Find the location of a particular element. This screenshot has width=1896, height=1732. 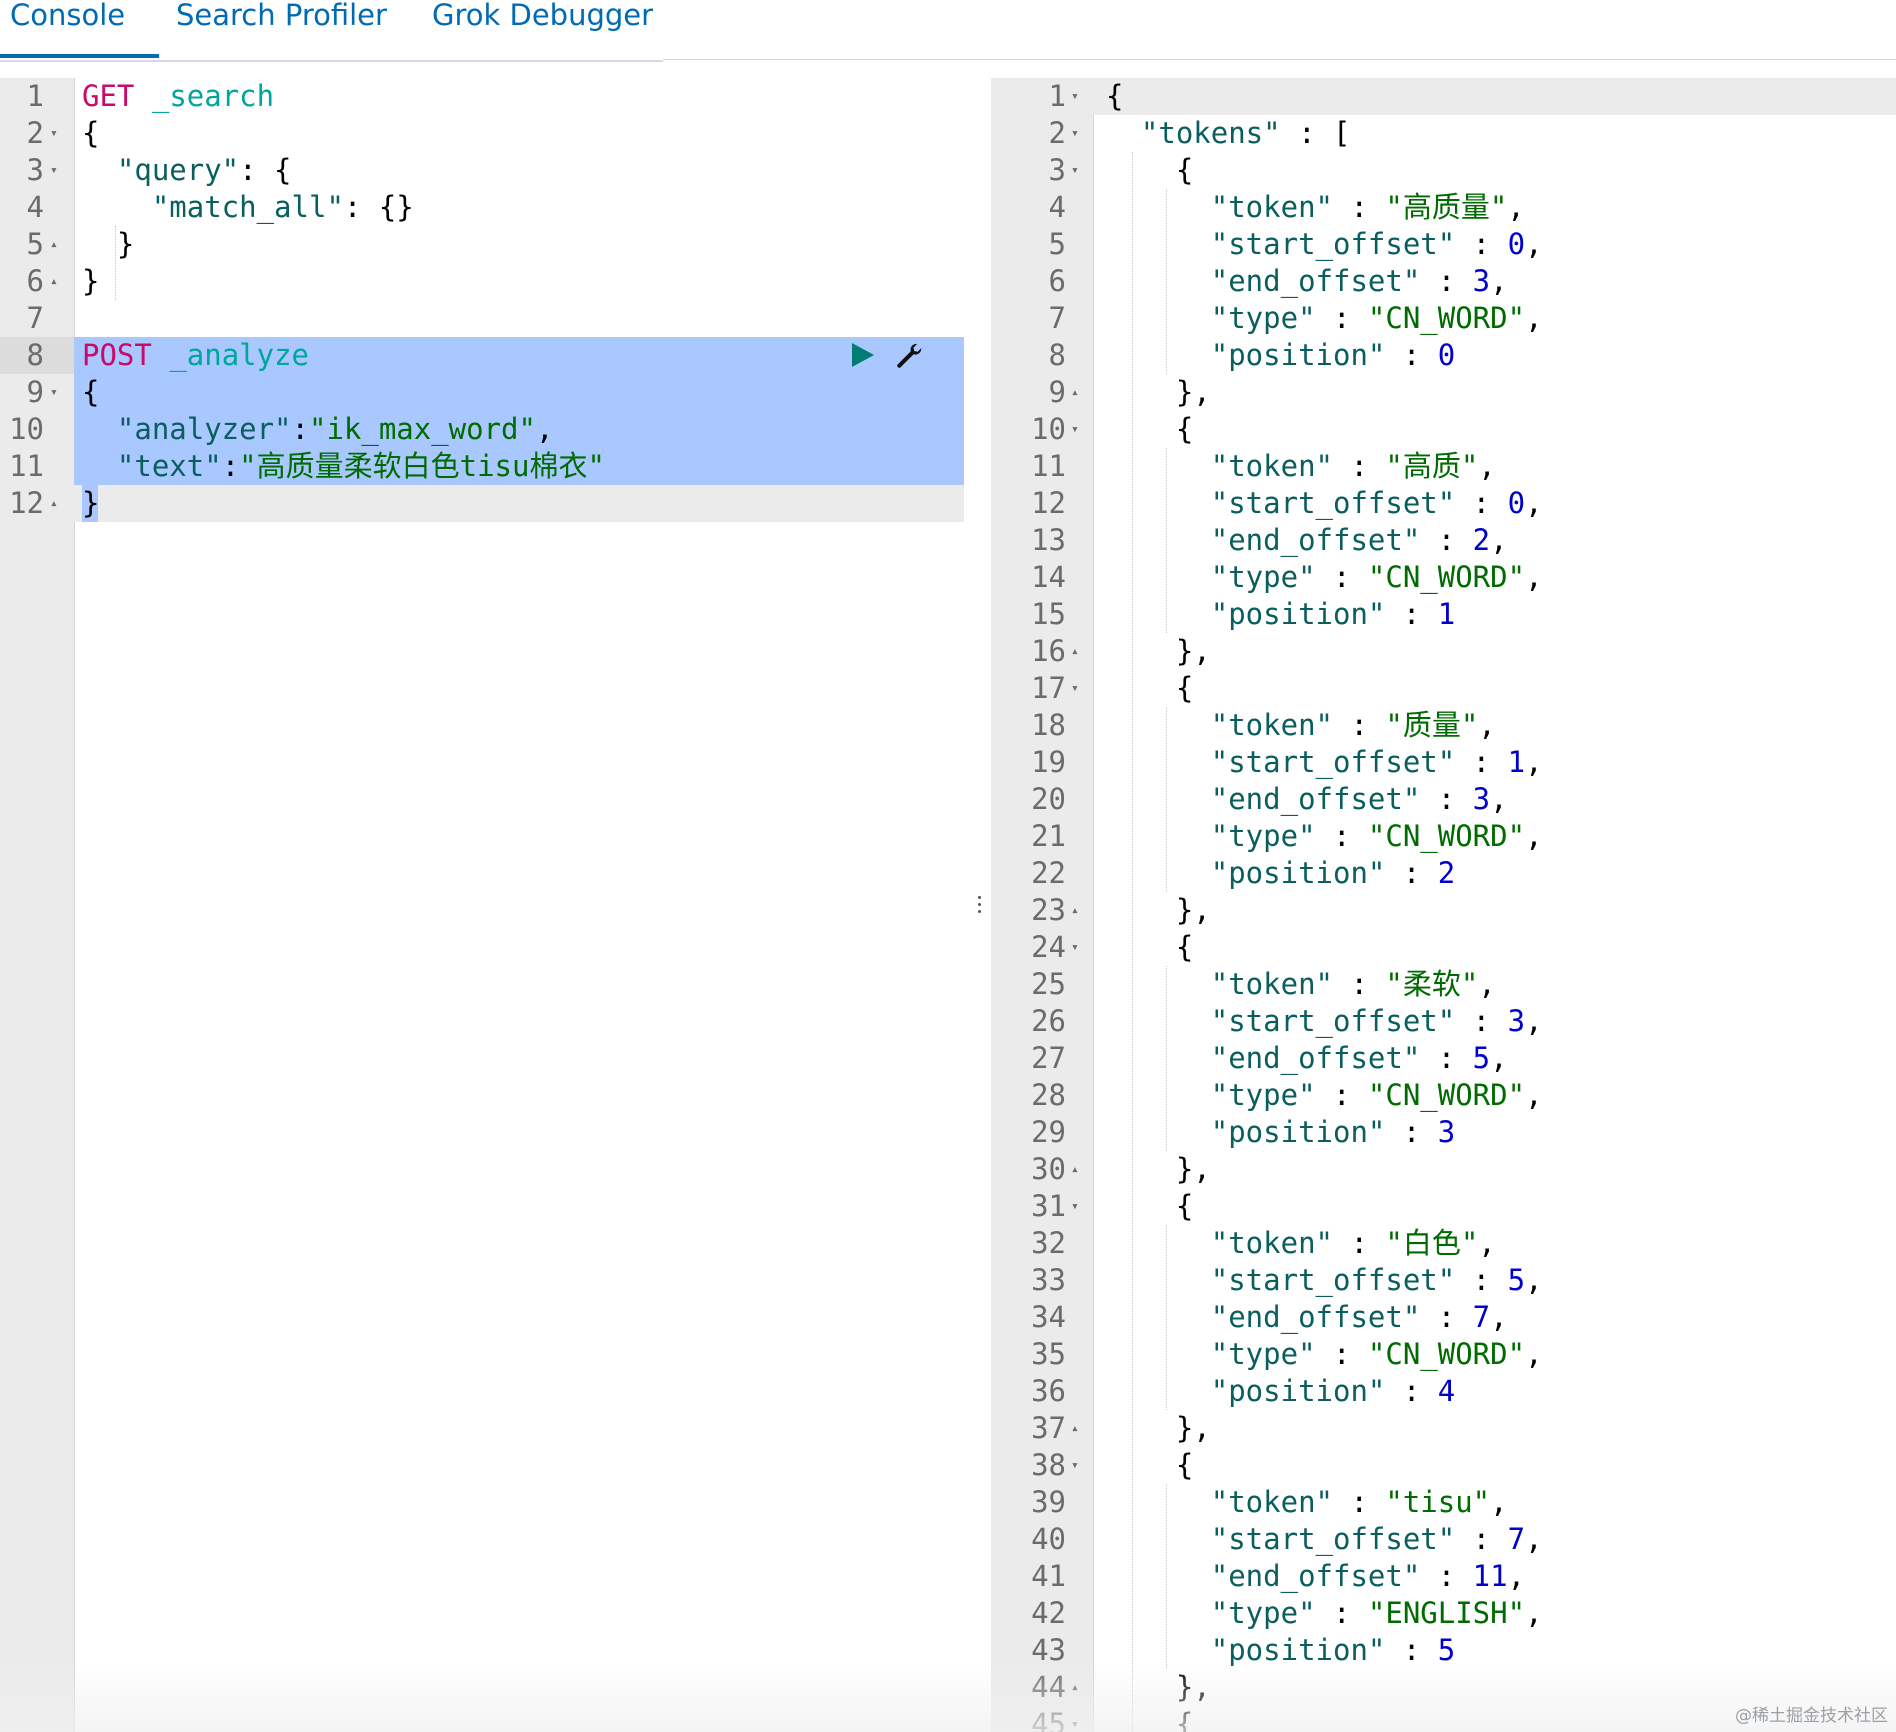

code-line: 31 ▾ { is located at coordinates (1443, 1206).